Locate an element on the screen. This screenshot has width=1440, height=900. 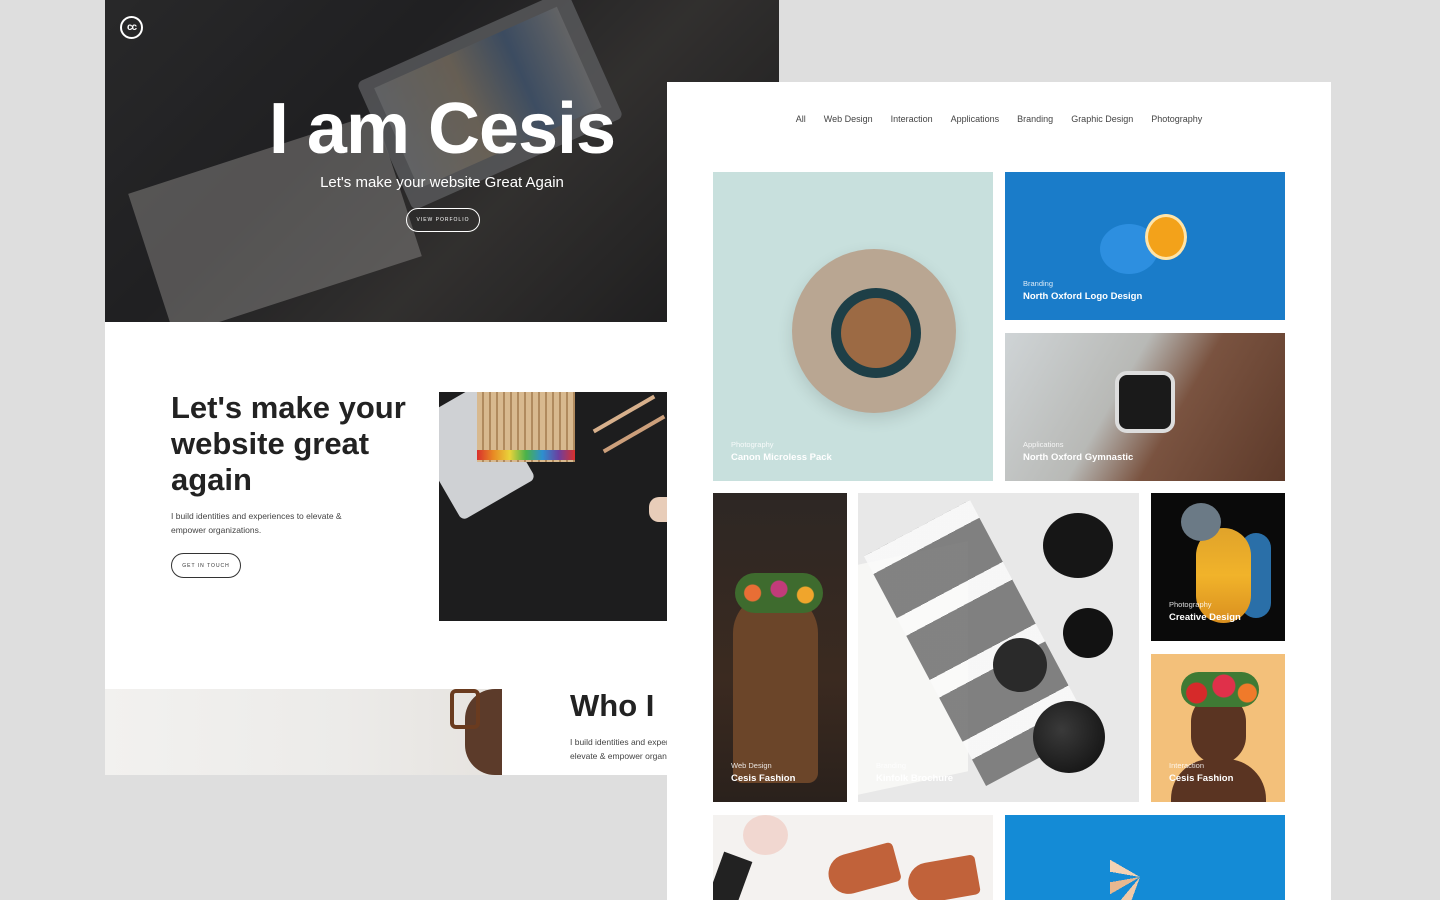
portfolio-item-watch: Applications North Oxford Gymnastic is located at coordinates (1145, 407).